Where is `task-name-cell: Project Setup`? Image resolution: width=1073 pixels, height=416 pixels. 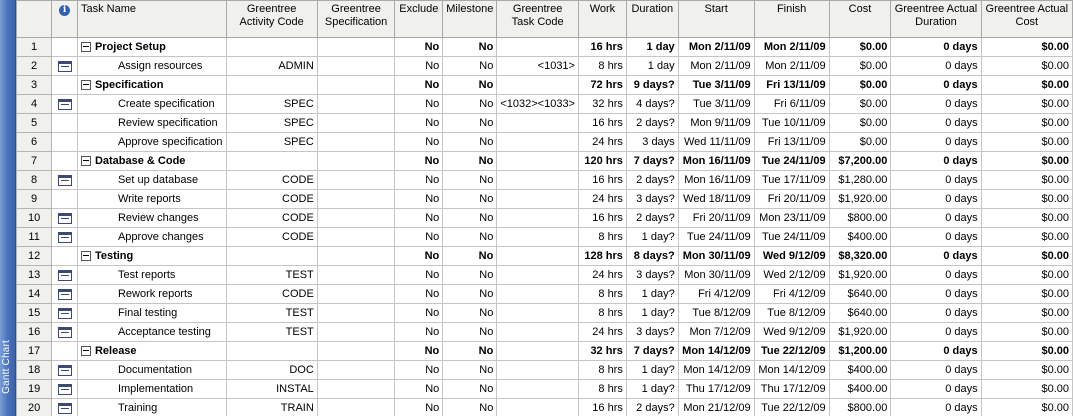 task-name-cell: Project Setup is located at coordinates (151, 47).